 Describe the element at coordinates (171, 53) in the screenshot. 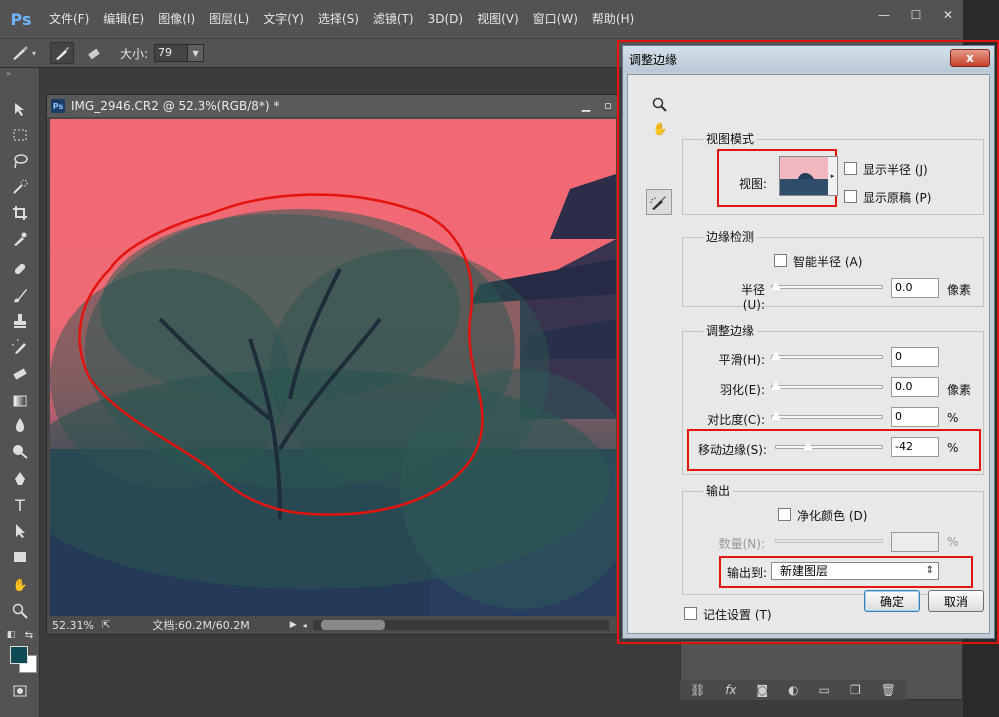

I see `brush-size-input: 79` at that location.